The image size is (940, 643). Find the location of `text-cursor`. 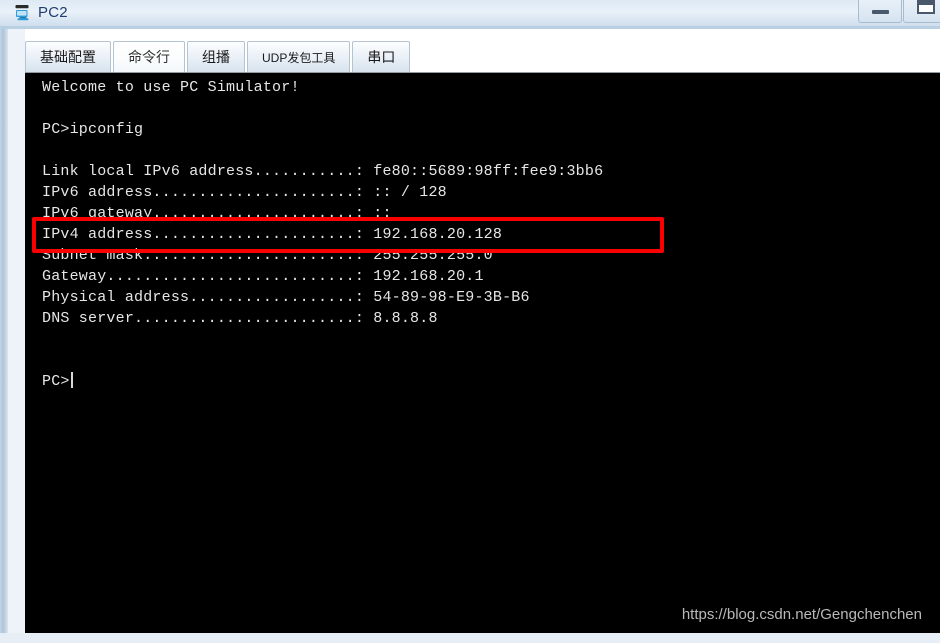

text-cursor is located at coordinates (71, 380).